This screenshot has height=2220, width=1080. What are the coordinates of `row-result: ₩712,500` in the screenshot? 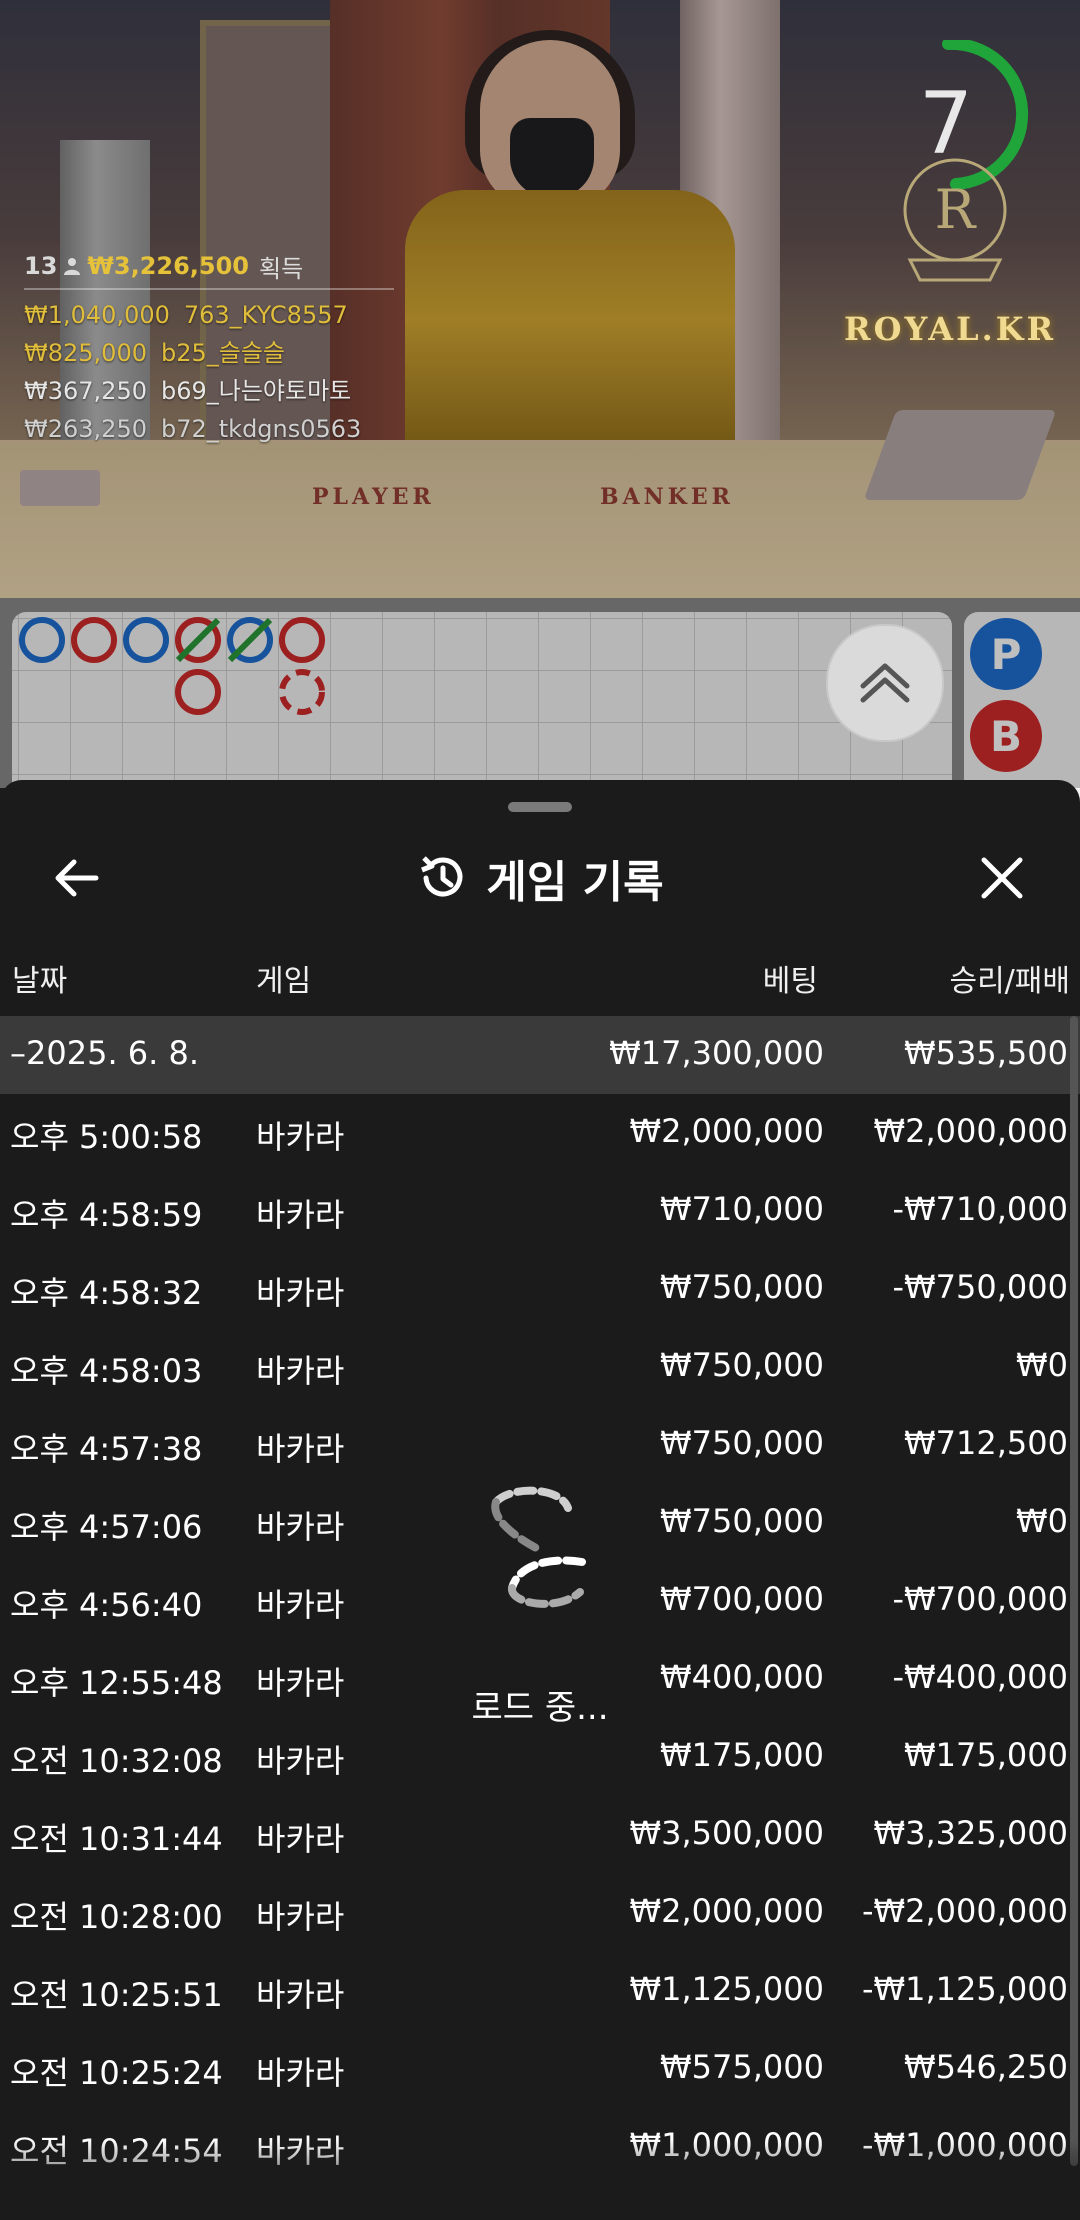 It's located at (986, 1443).